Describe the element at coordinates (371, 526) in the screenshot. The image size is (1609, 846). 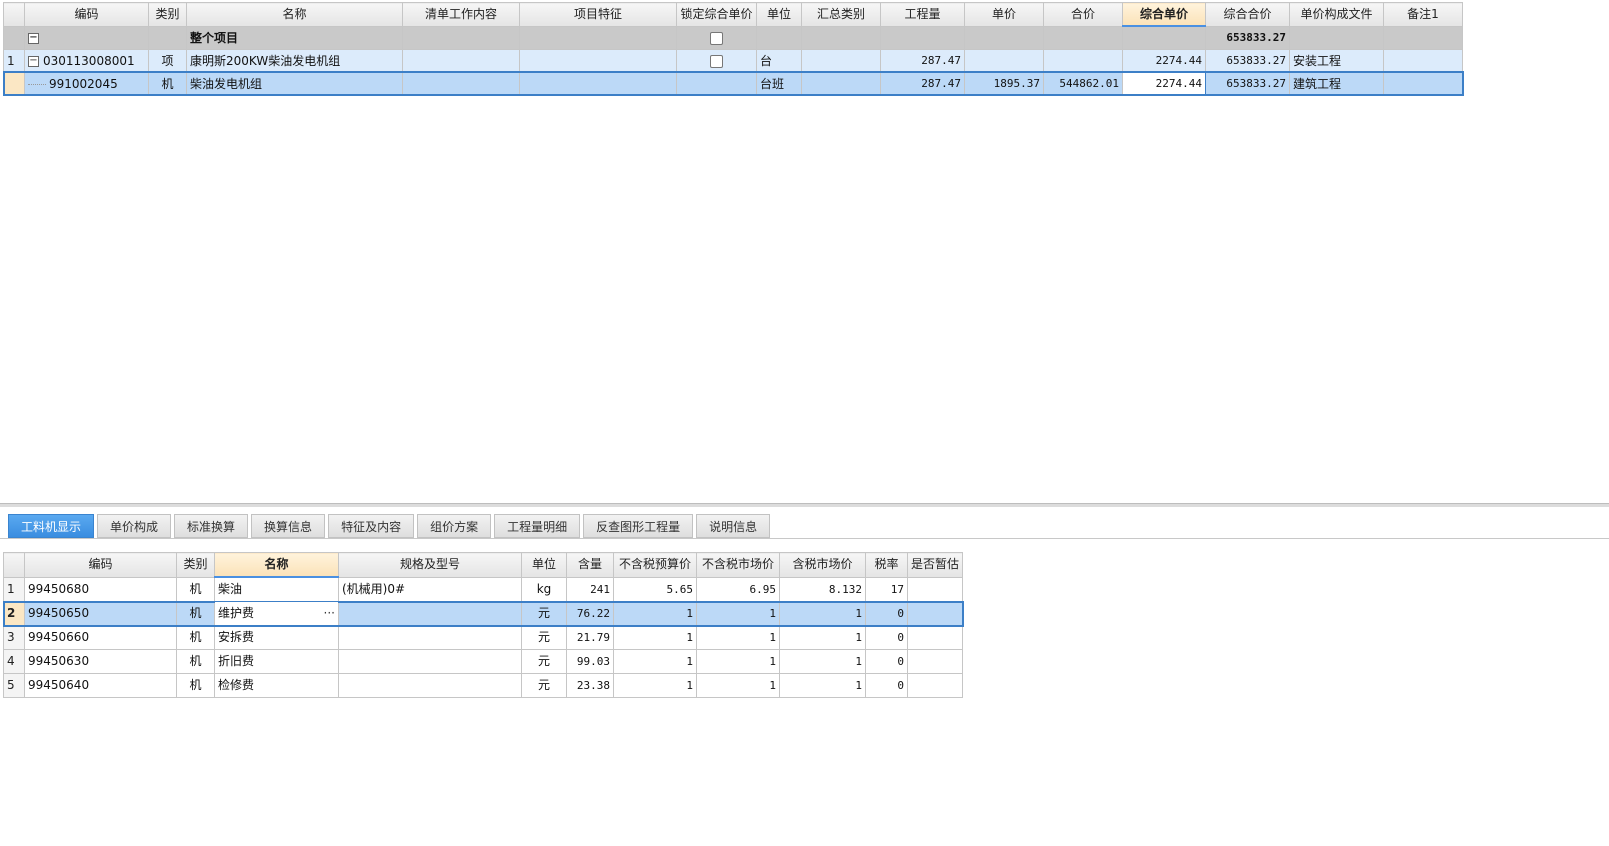
I see `tab-features-content: 特征及内容` at that location.